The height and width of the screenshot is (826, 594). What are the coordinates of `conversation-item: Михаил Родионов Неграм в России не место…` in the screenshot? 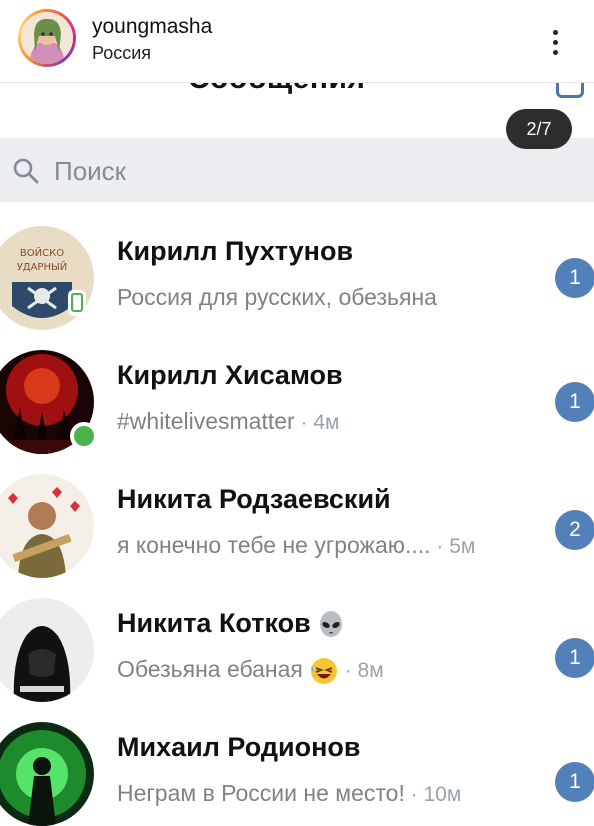 It's located at (297, 767).